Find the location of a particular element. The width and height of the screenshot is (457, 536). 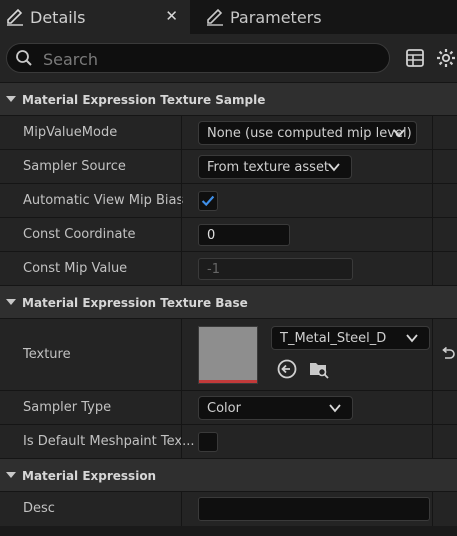

tab-parameters: Parameters is located at coordinates (328, 17).